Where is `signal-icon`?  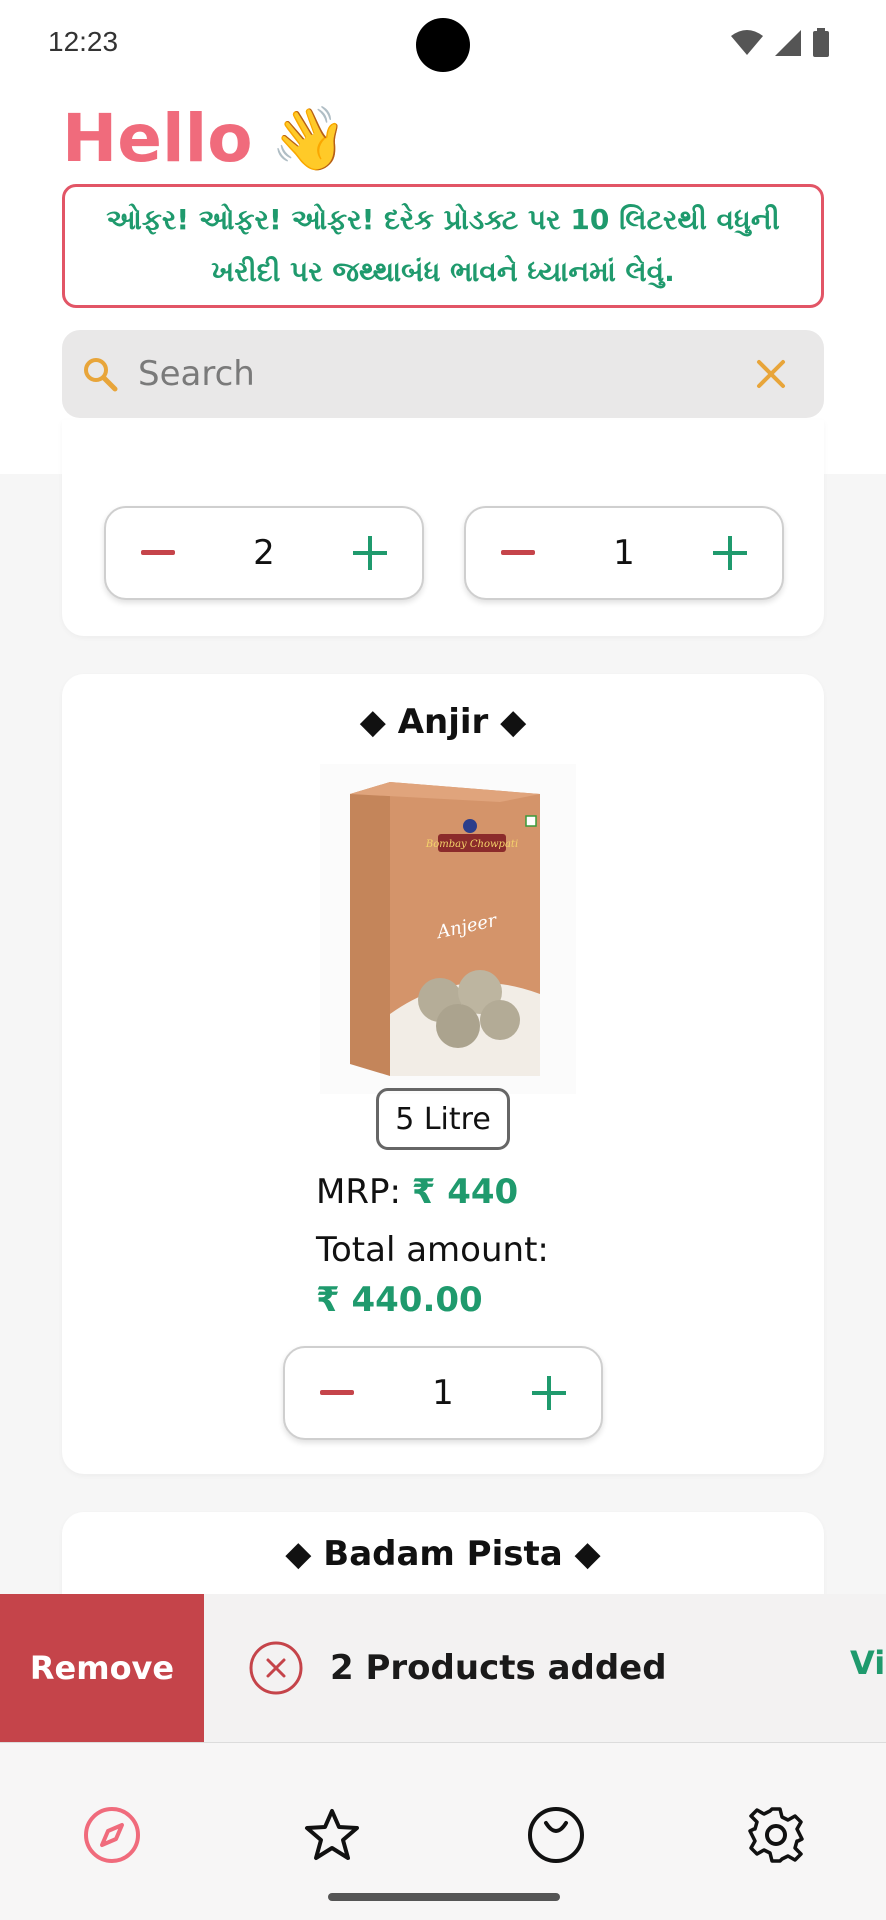
signal-icon is located at coordinates (788, 43).